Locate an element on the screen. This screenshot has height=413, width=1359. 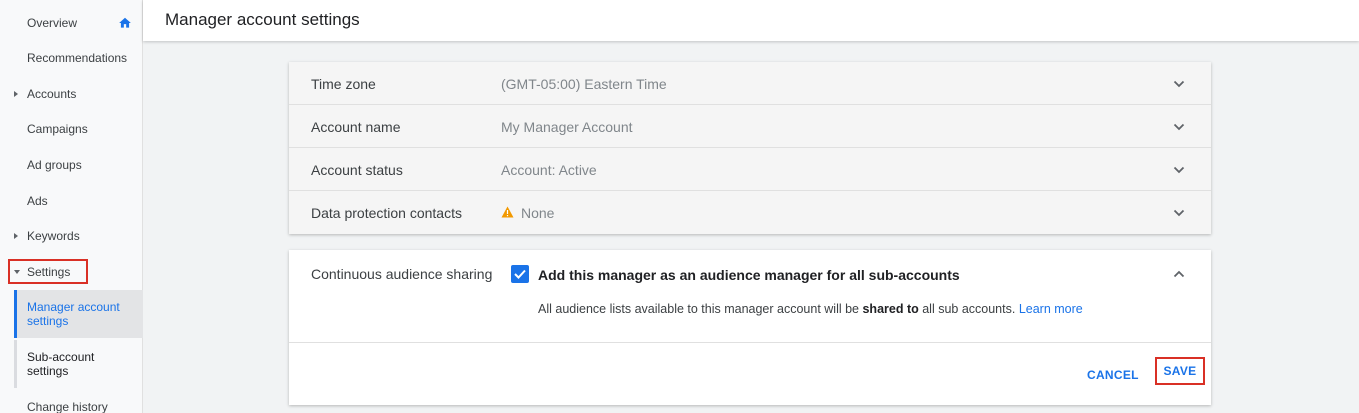
home-icon is located at coordinates (125, 22).